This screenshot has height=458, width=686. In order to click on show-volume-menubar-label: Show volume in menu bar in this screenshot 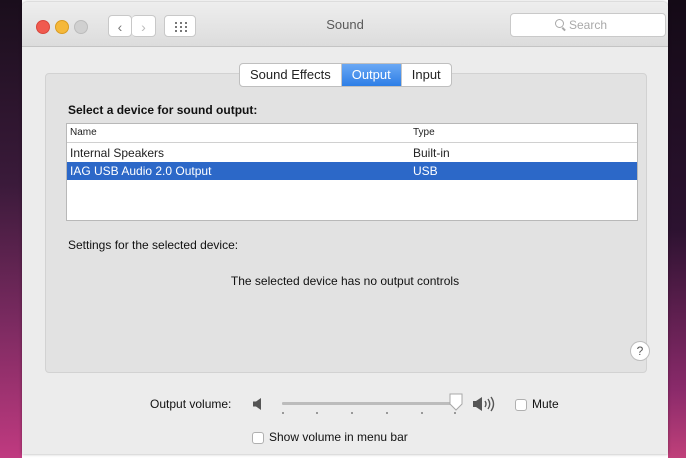, I will do `click(338, 437)`.